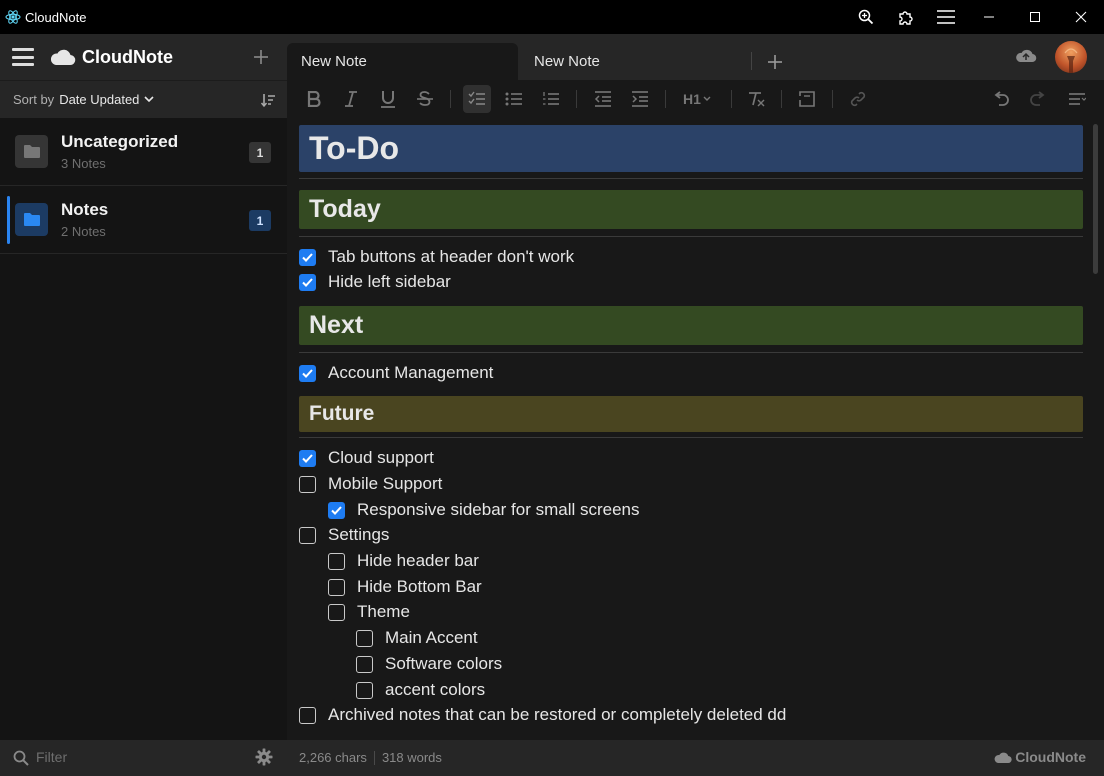 The image size is (1104, 776). What do you see at coordinates (692, 99) in the screenshot?
I see `heading-label: H1` at bounding box center [692, 99].